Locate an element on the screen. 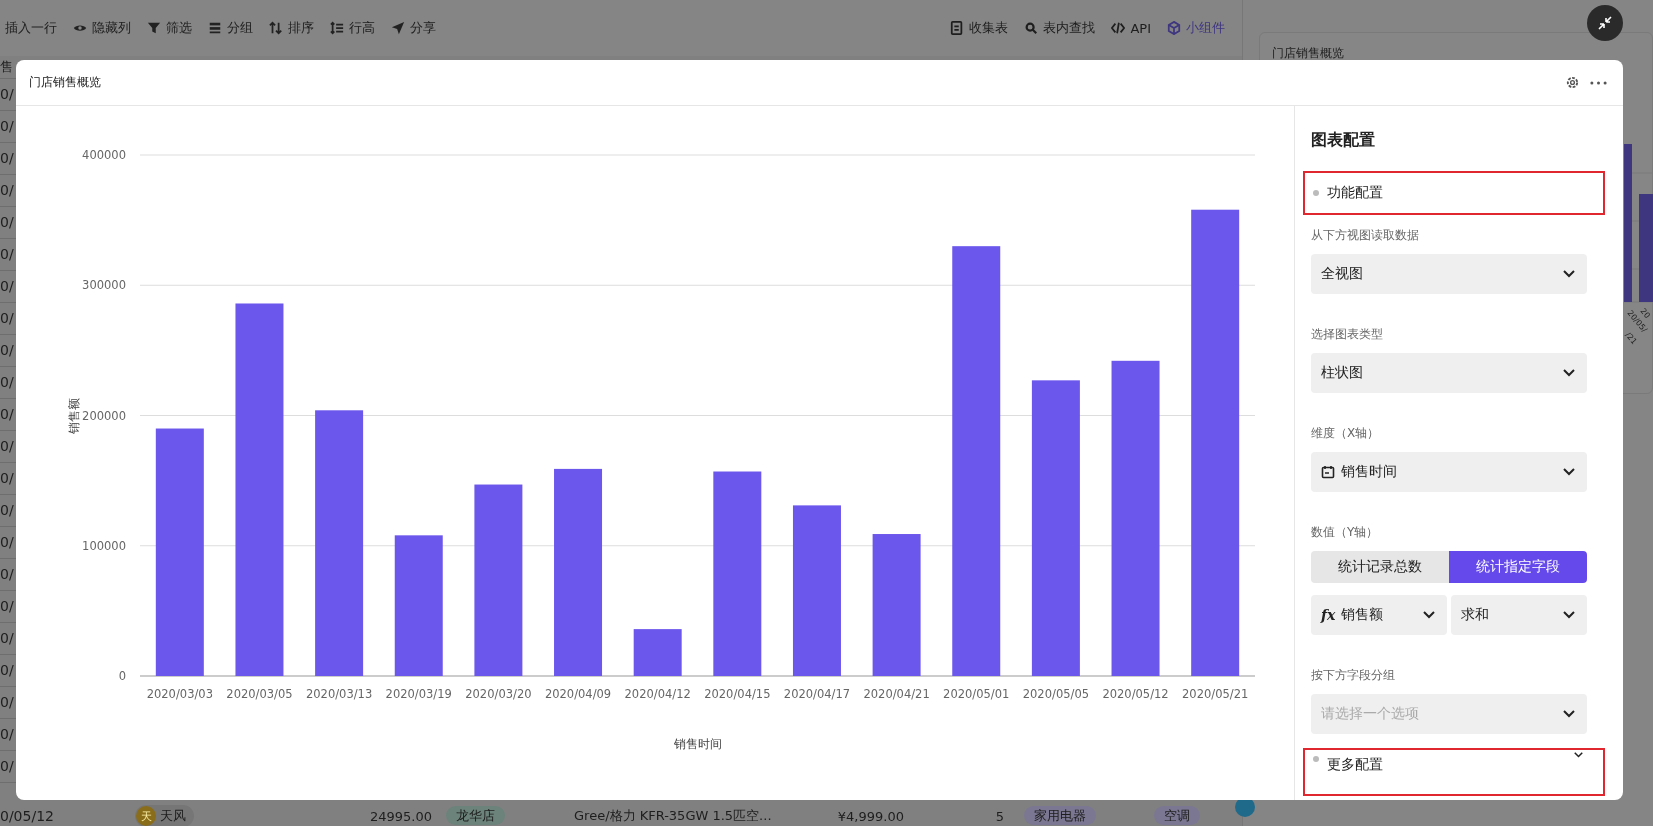  field-label: 维度（X轴） is located at coordinates (1346, 433).